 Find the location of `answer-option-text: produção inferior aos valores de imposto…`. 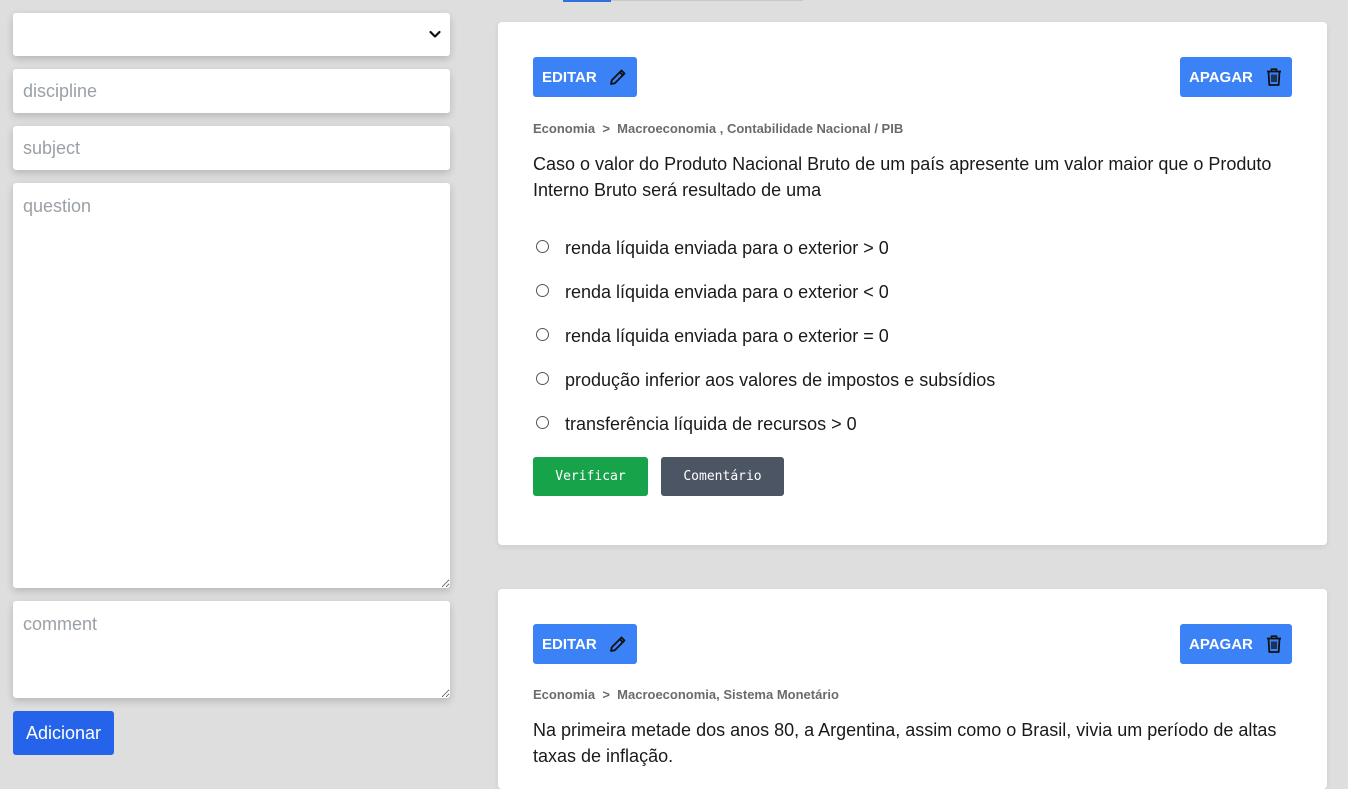

answer-option-text: produção inferior aos valores de imposto… is located at coordinates (780, 379).